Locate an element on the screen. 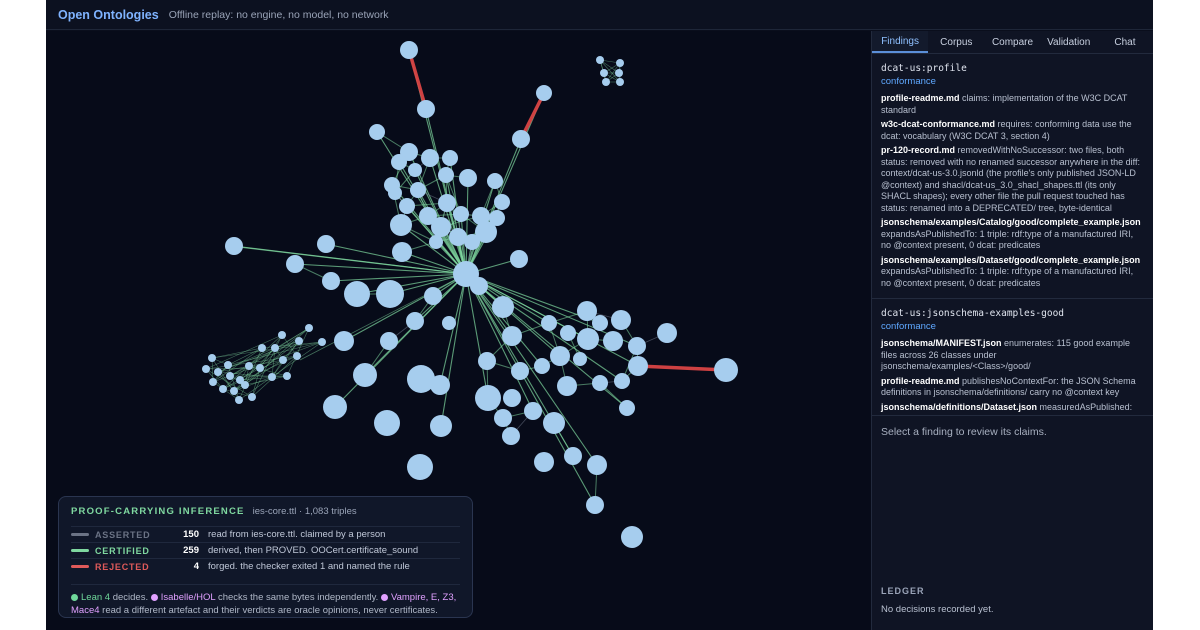 This screenshot has height=630, width=1200. tab-compare: Compare is located at coordinates (1012, 42).